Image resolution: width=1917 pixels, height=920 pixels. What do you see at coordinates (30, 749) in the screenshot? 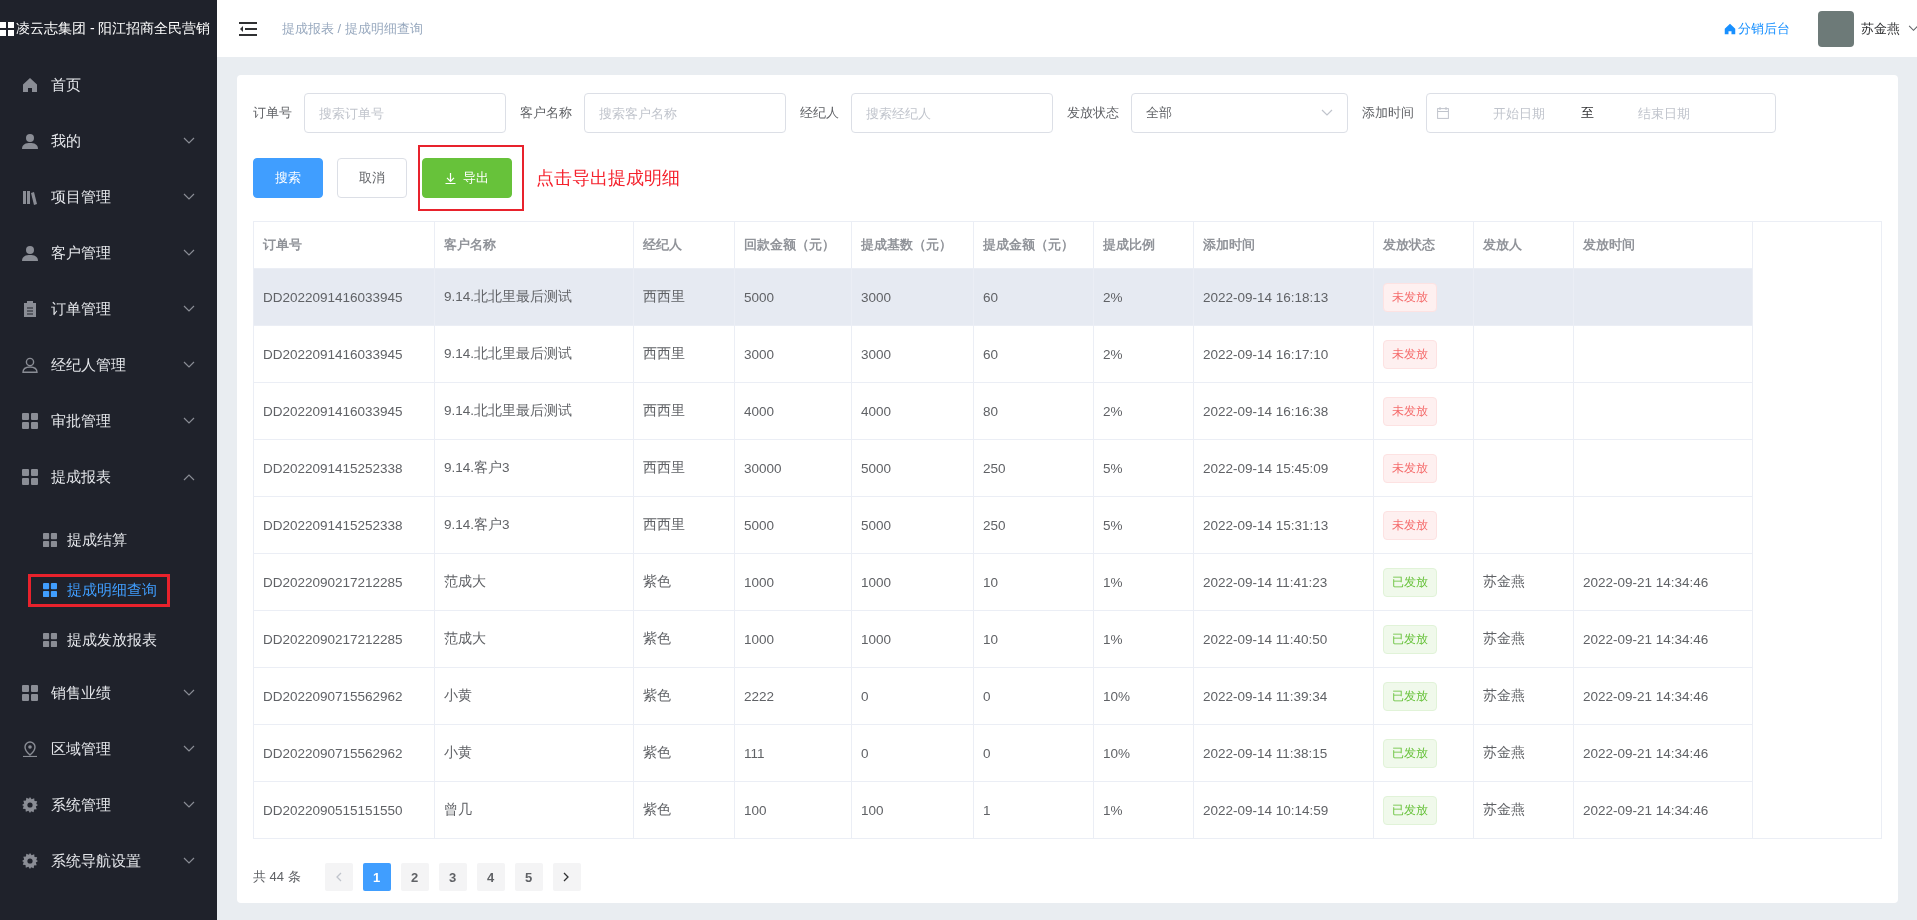
I see `location-pin-icon` at bounding box center [30, 749].